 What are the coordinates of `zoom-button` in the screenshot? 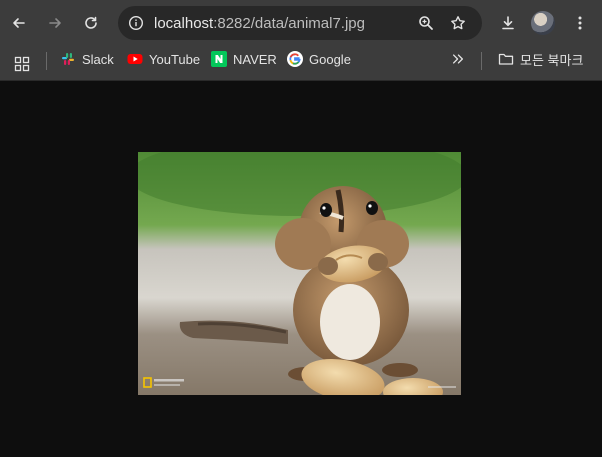 It's located at (426, 23).